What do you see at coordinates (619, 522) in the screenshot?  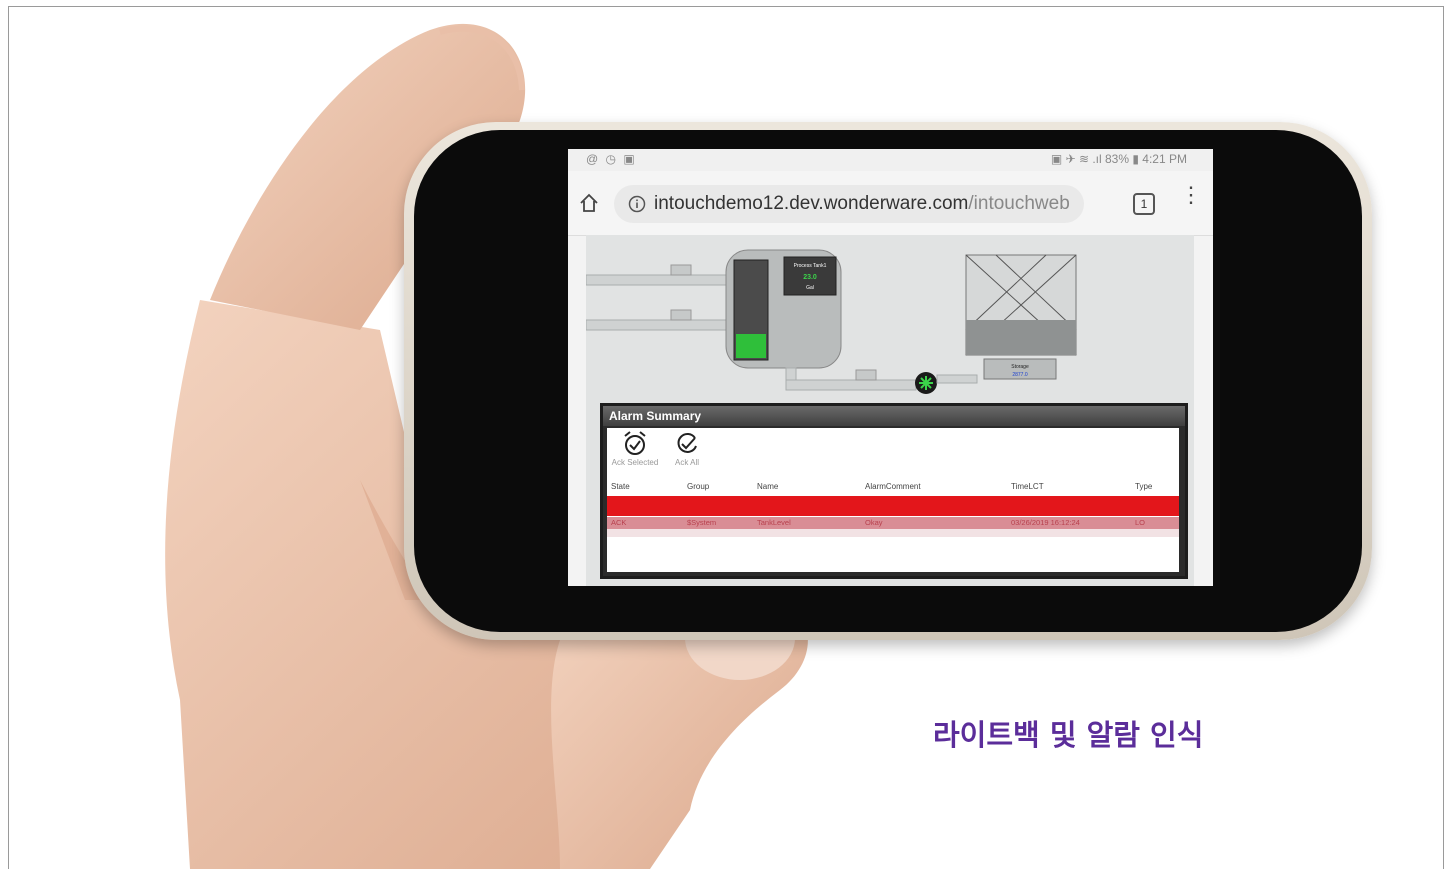 I see `row-state: ACK` at bounding box center [619, 522].